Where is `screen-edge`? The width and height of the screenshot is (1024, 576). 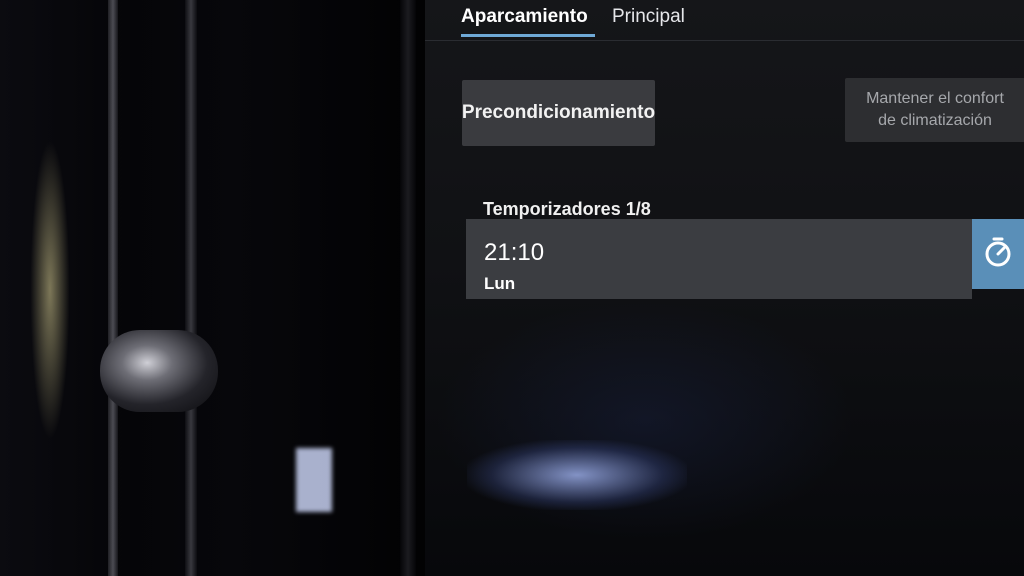
screen-edge is located at coordinates (408, 288).